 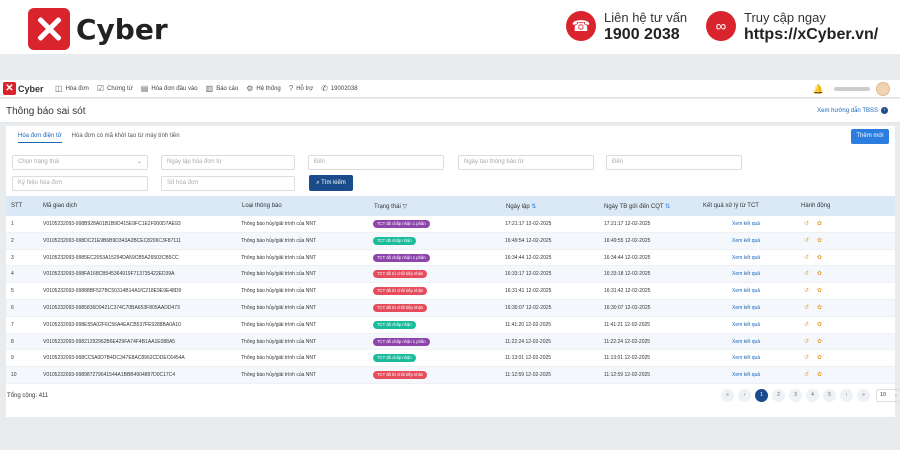 What do you see at coordinates (744, 395) in the screenshot?
I see `page-button: ‹` at bounding box center [744, 395].